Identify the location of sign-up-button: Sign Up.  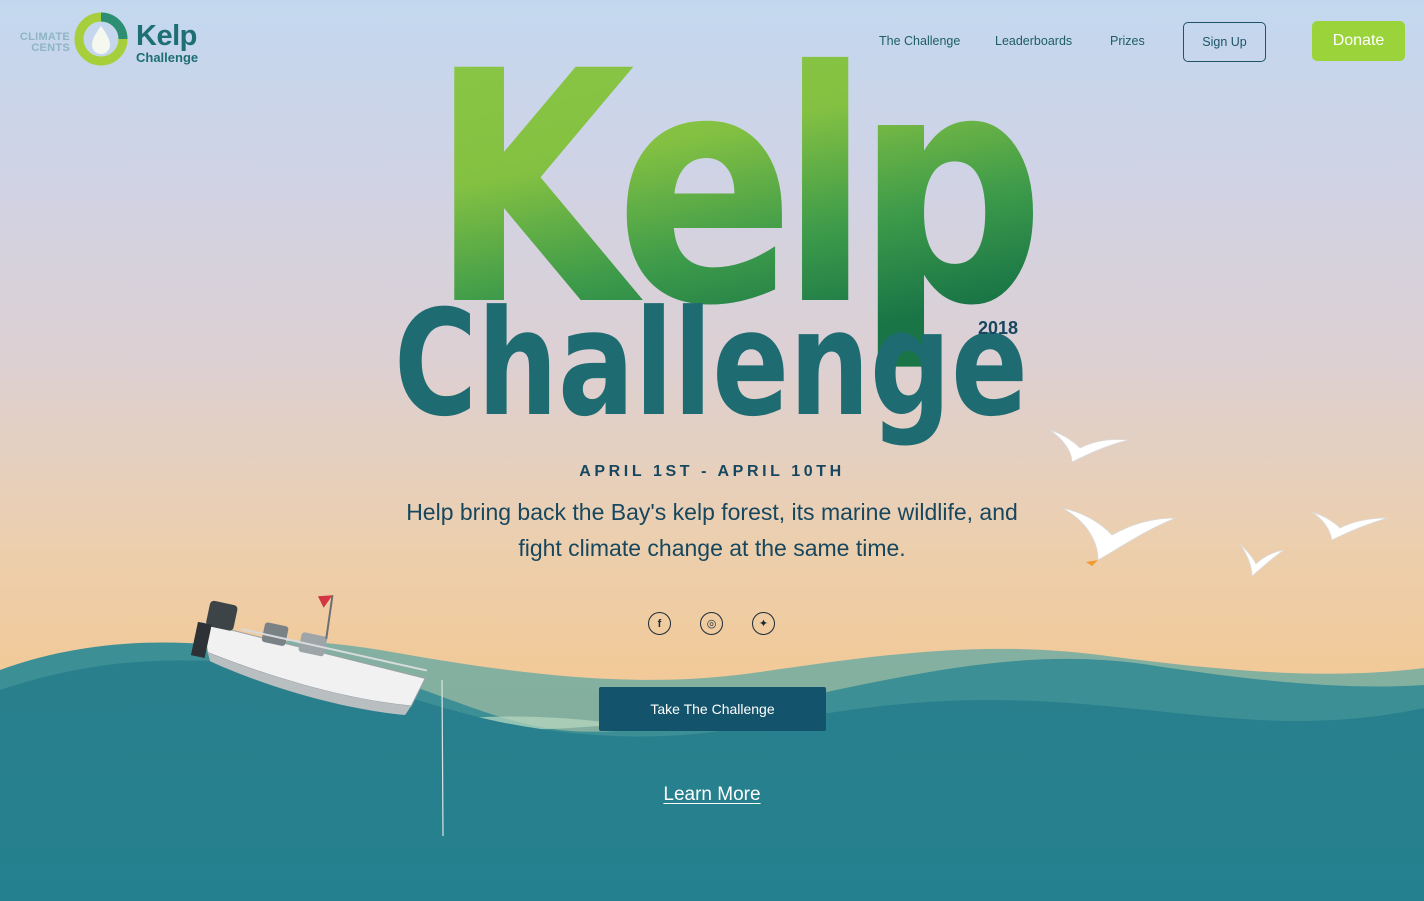
(1224, 42).